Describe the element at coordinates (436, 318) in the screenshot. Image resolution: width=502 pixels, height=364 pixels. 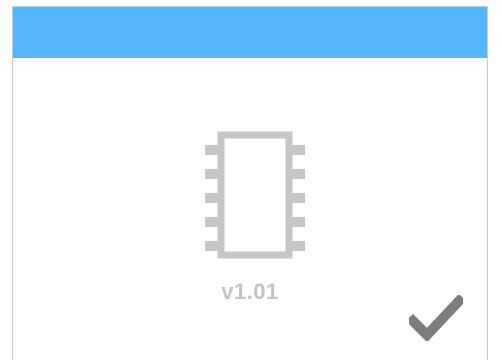
I see `checkmark-icon` at that location.